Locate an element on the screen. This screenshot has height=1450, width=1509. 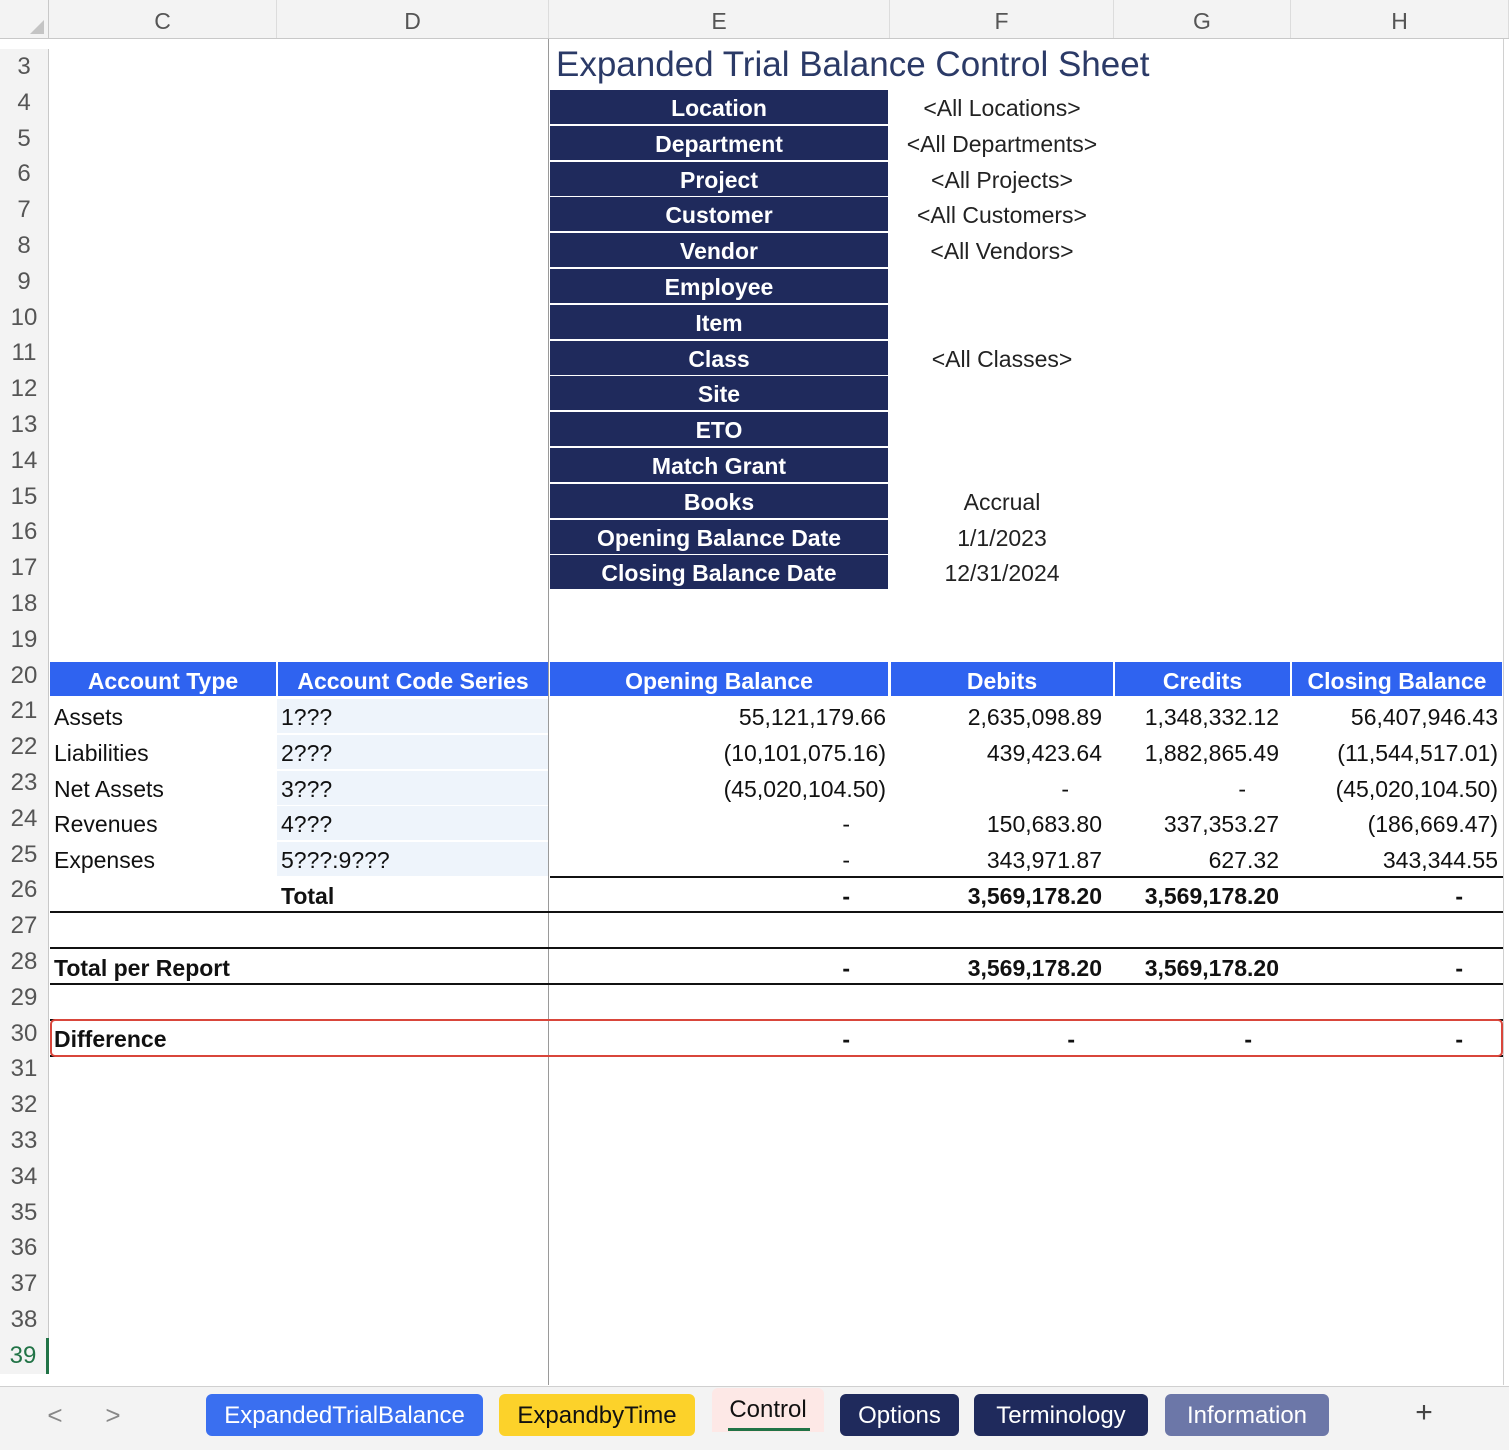
opening-balance-cell: 55,121,179.66 is located at coordinates (723, 717).